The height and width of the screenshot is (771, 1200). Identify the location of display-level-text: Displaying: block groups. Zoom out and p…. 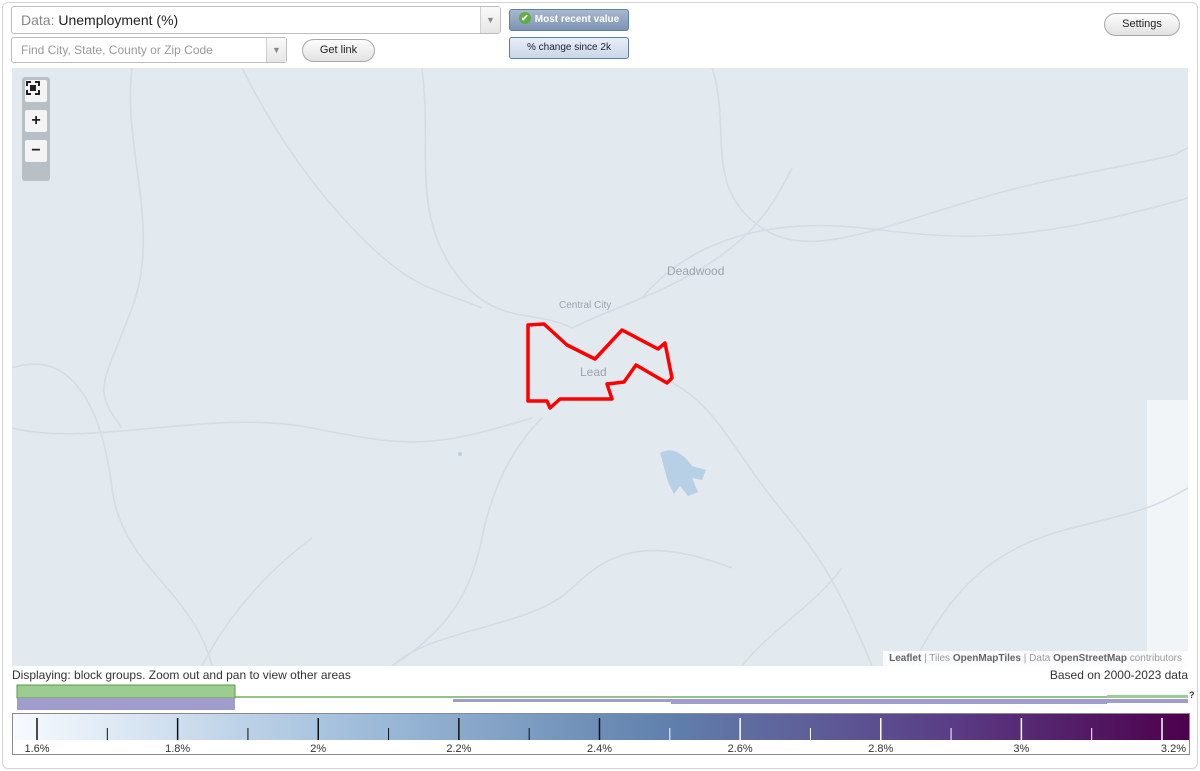
(181, 675).